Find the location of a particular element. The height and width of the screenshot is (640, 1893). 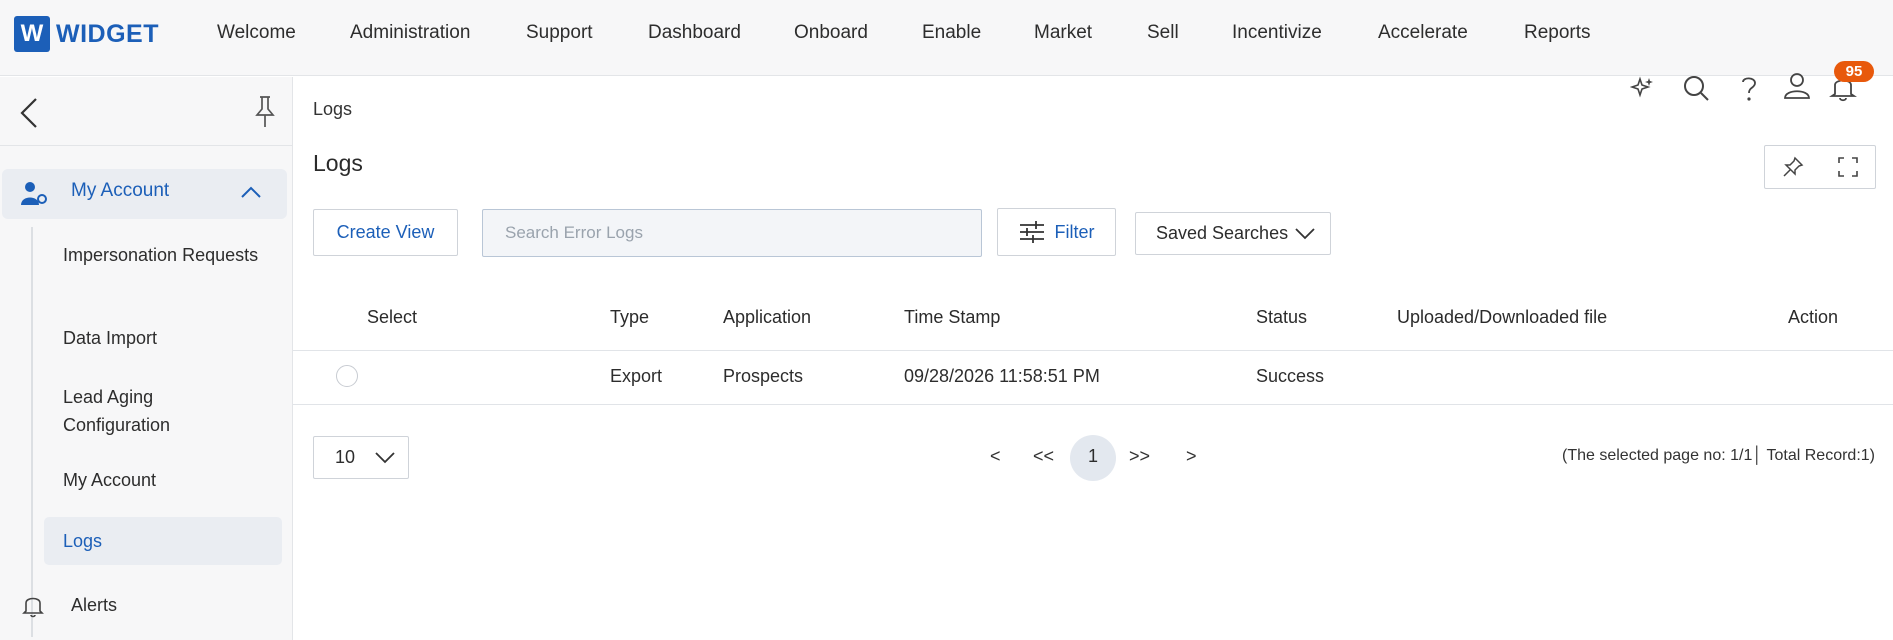

column-header-time-stamp: Time Stamp is located at coordinates (952, 317).